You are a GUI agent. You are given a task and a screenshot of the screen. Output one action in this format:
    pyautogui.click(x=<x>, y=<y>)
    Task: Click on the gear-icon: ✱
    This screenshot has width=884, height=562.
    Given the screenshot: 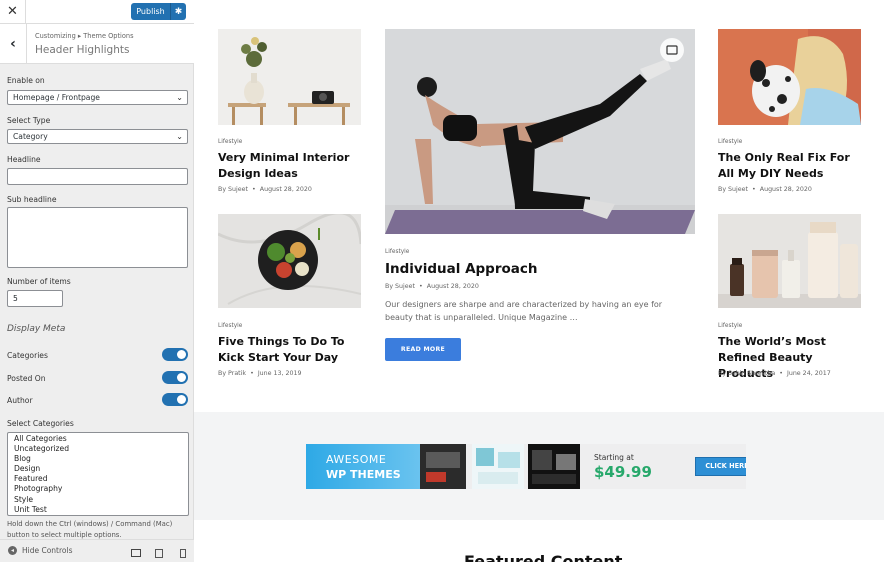 What is the action you would take?
    pyautogui.click(x=178, y=12)
    